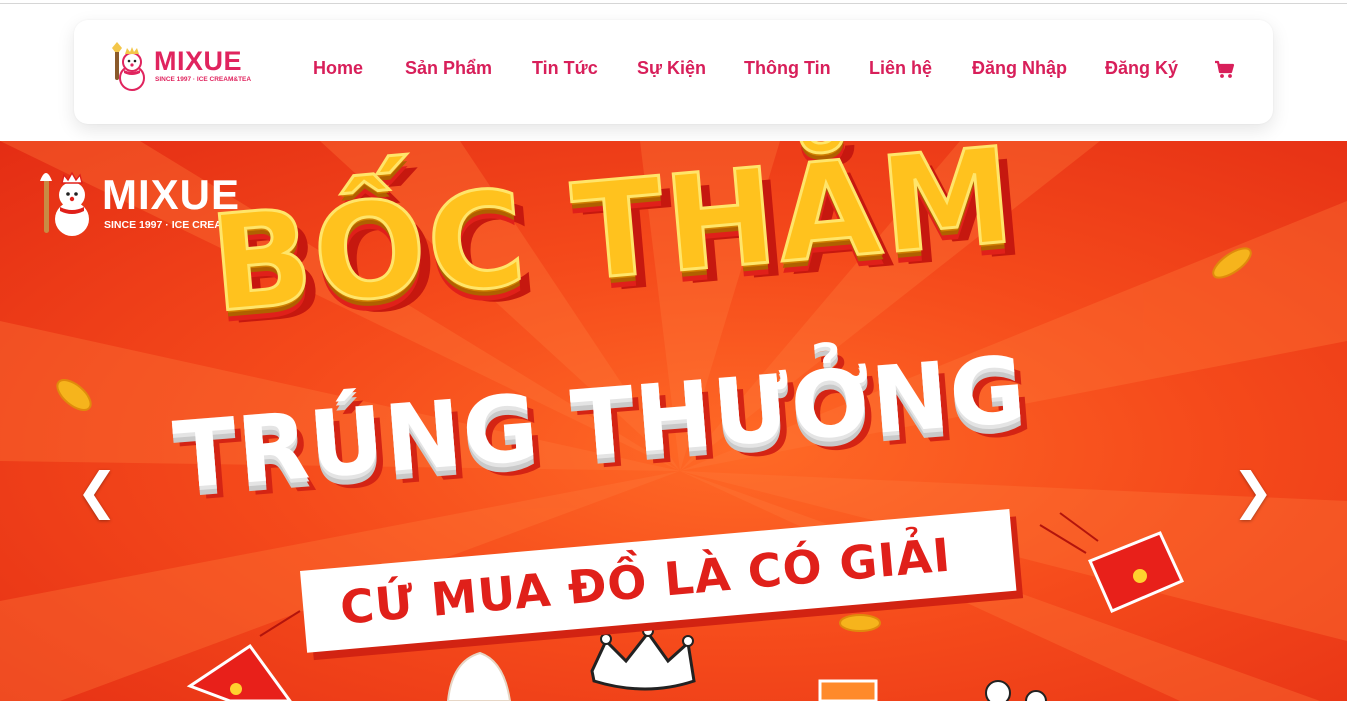 This screenshot has height=701, width=1347. I want to click on brand-logo: MIXUE SINCE 1997 · ICE CREAM&TEA, so click(185, 67).